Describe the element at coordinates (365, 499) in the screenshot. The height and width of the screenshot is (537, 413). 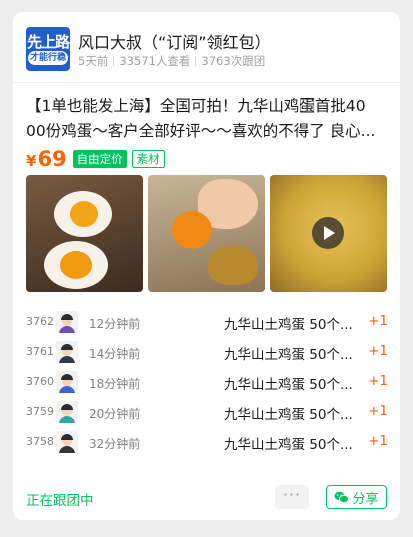
I see `share-label: 分享` at that location.